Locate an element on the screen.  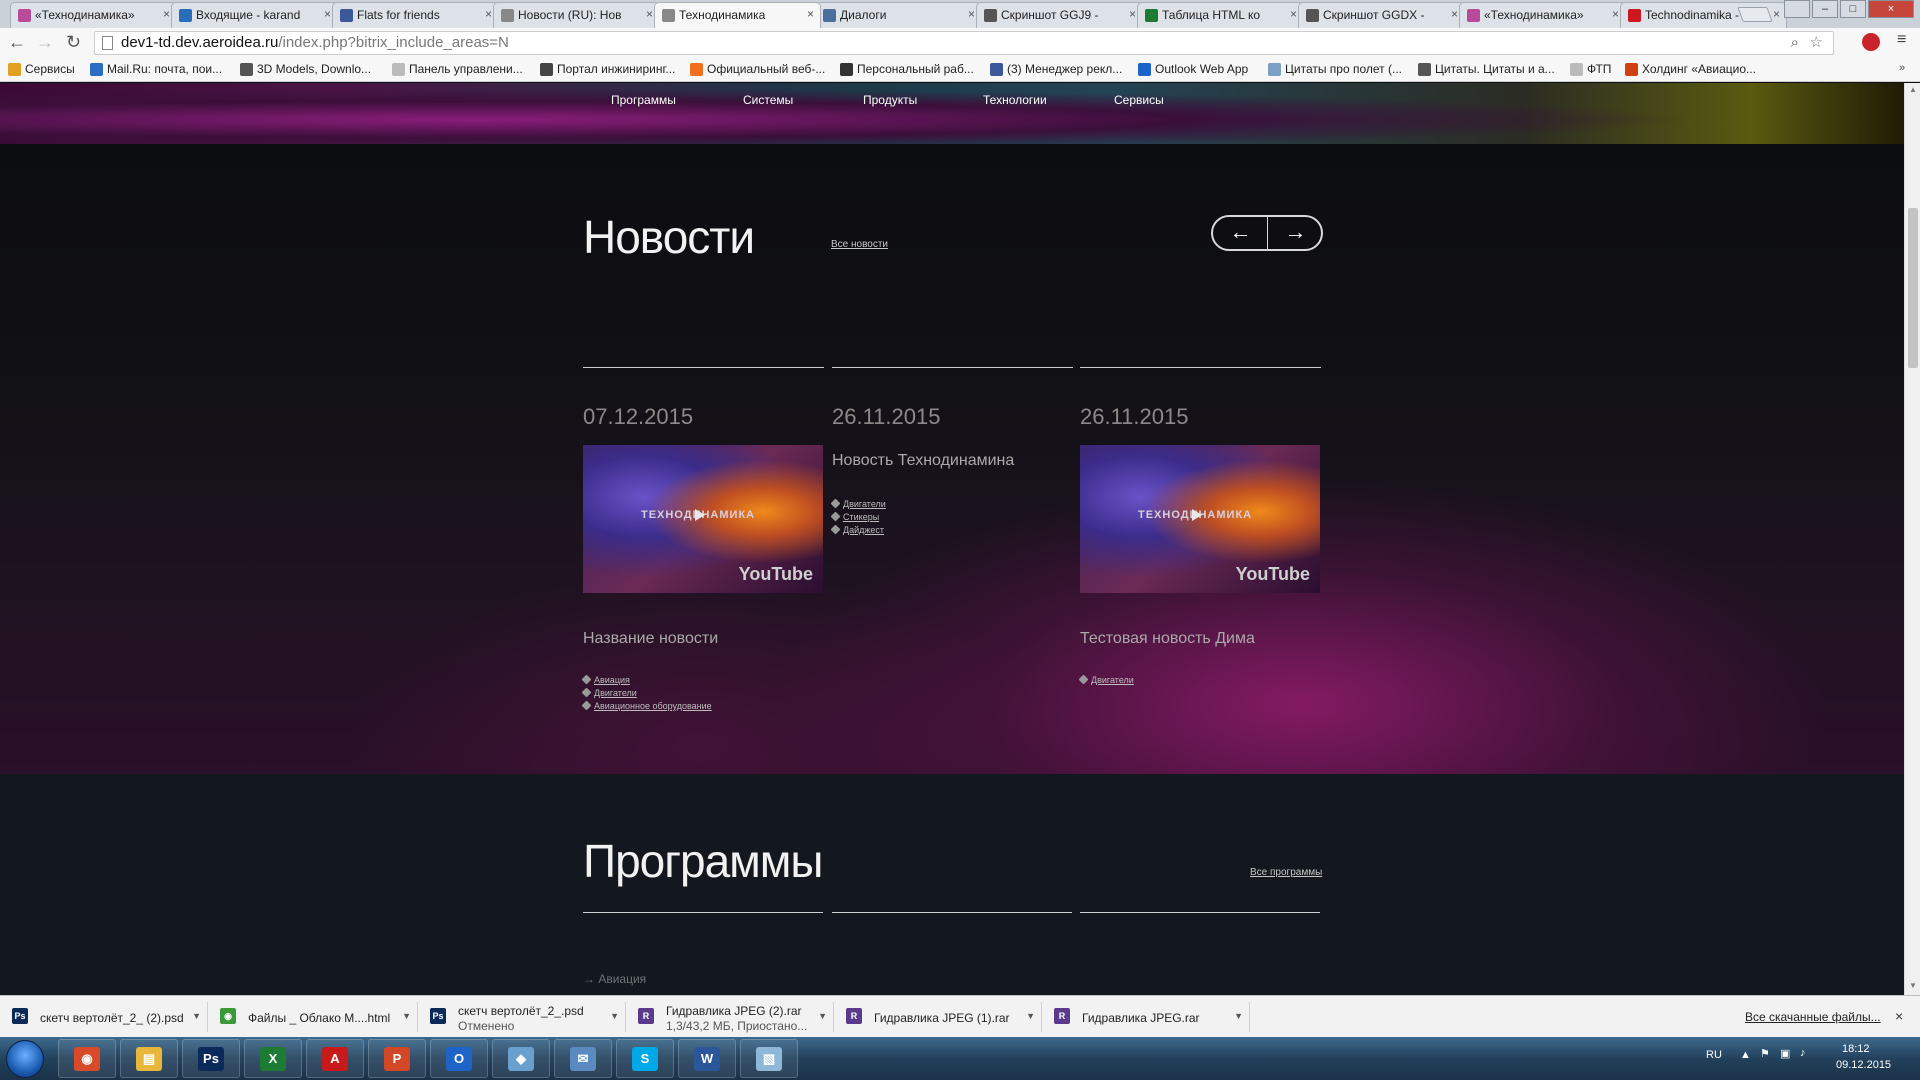
flag-icon: ⚑ is located at coordinates (1765, 1053).